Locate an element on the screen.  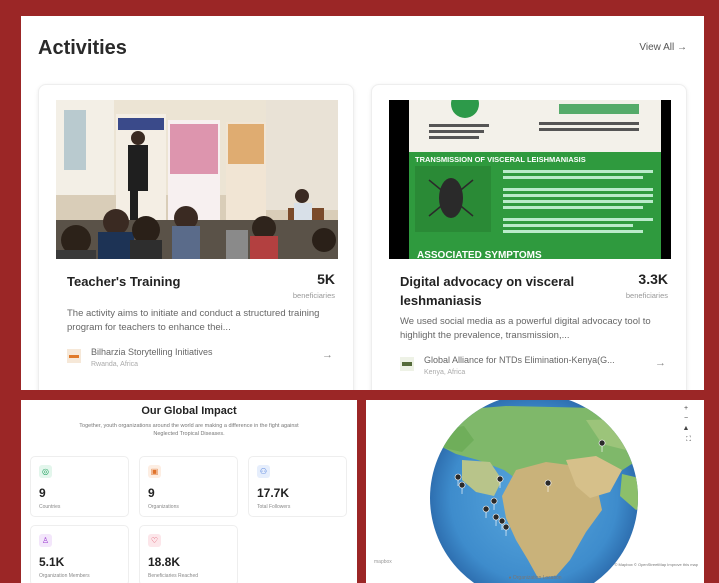
stat-value: 17.7K is located at coordinates (273, 493).